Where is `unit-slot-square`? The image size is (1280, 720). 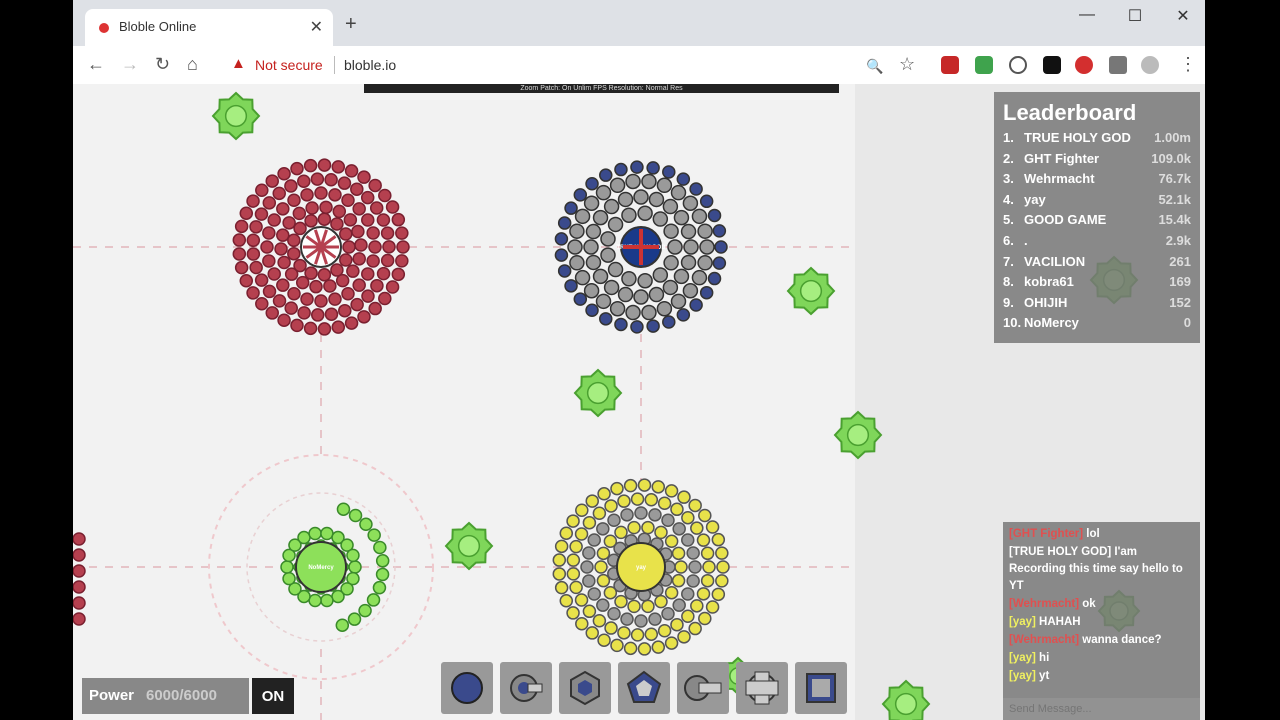 unit-slot-square is located at coordinates (821, 688).